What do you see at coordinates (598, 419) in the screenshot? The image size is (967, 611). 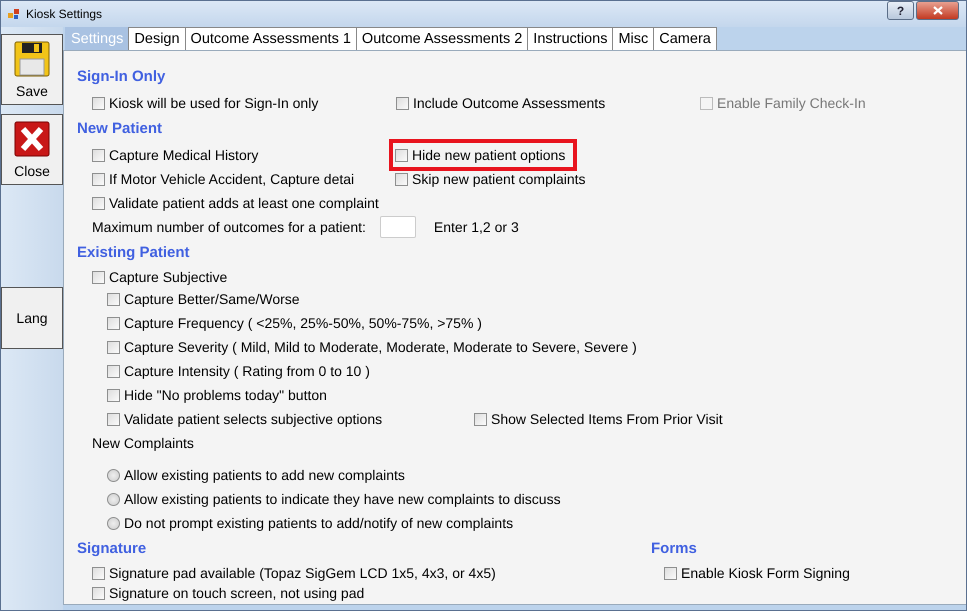 I see `checkbox: Show Selected Items From Prior Visit` at bounding box center [598, 419].